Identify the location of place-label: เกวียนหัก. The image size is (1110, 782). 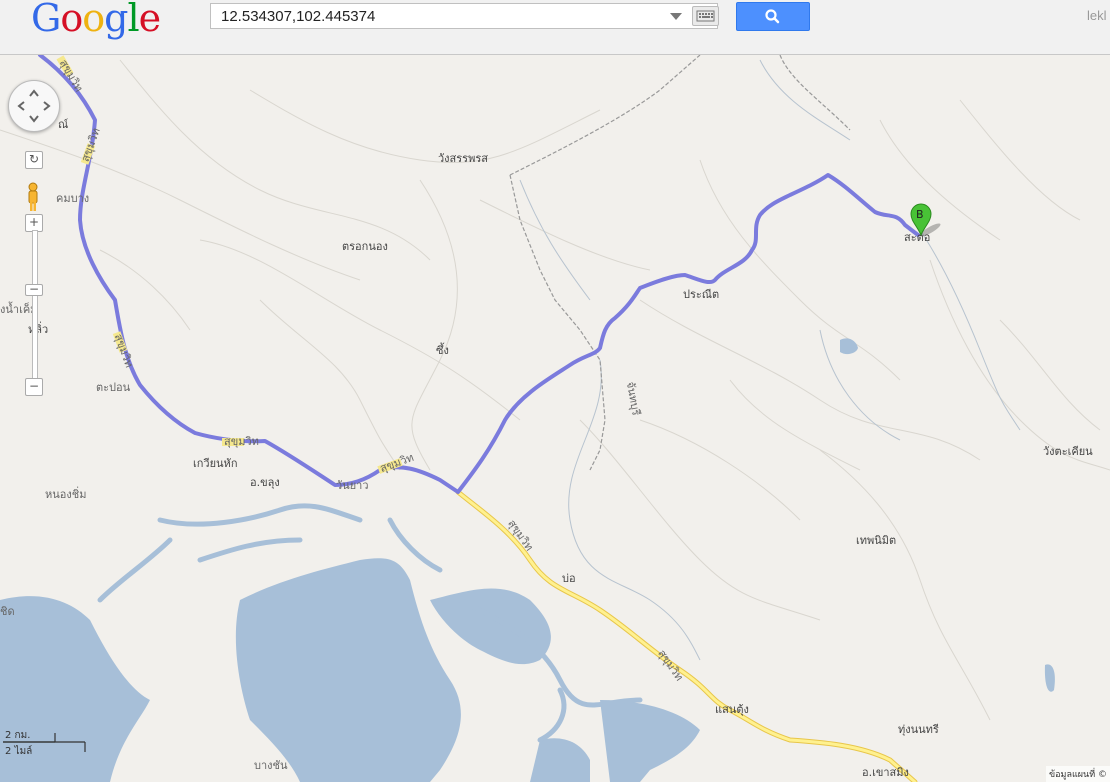
(215, 463).